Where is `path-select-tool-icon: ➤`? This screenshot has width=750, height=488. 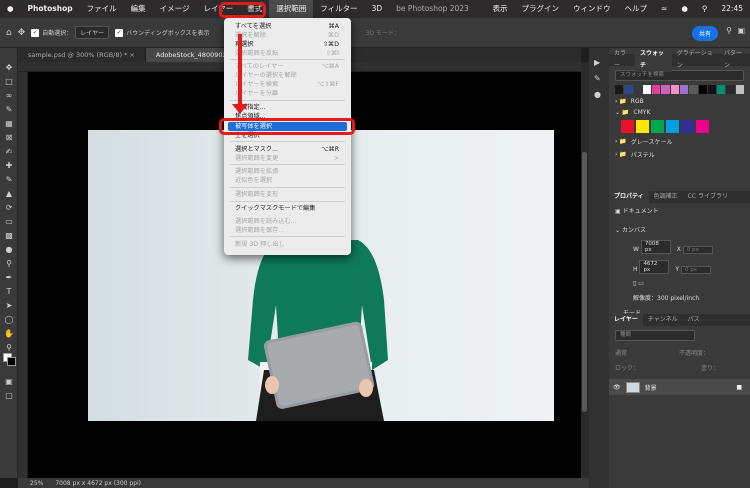 path-select-tool-icon: ➤ is located at coordinates (9, 306).